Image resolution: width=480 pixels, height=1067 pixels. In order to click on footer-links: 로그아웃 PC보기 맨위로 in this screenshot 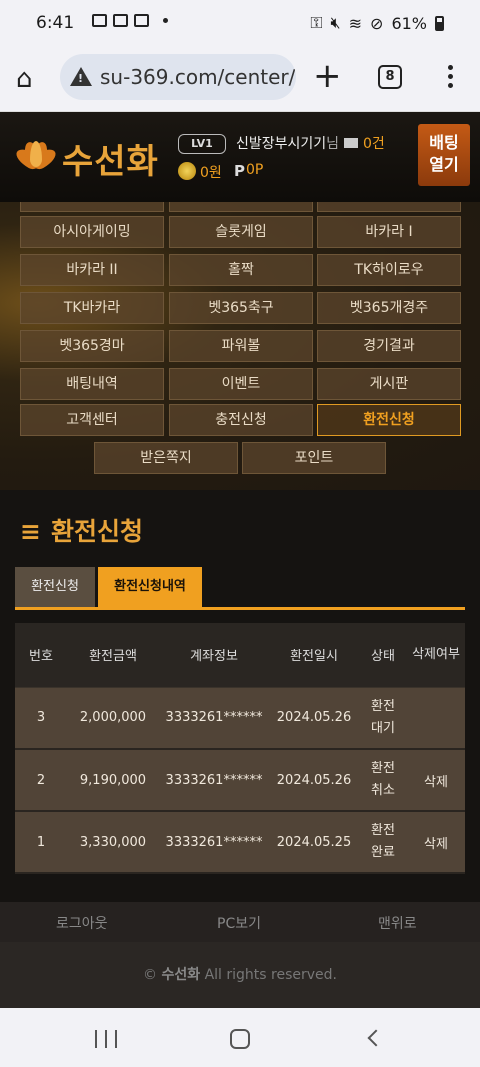, I will do `click(240, 922)`.